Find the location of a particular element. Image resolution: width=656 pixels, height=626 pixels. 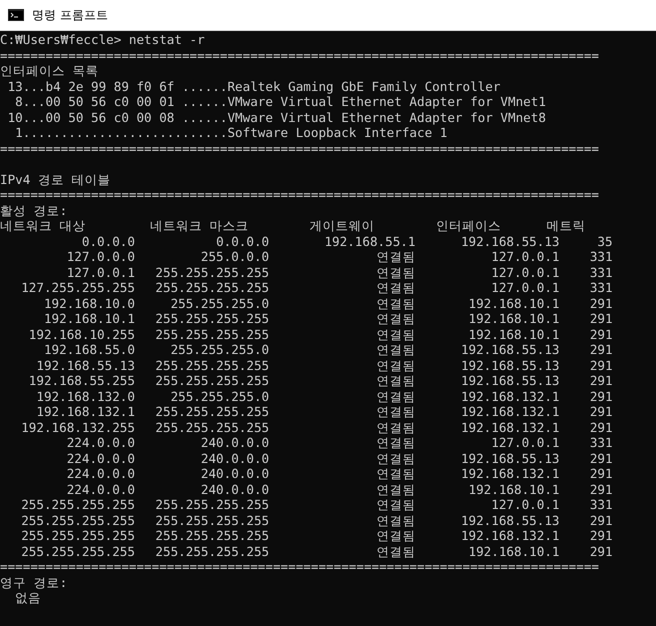

table-cell-text: 255.0.0.0 is located at coordinates (235, 256).